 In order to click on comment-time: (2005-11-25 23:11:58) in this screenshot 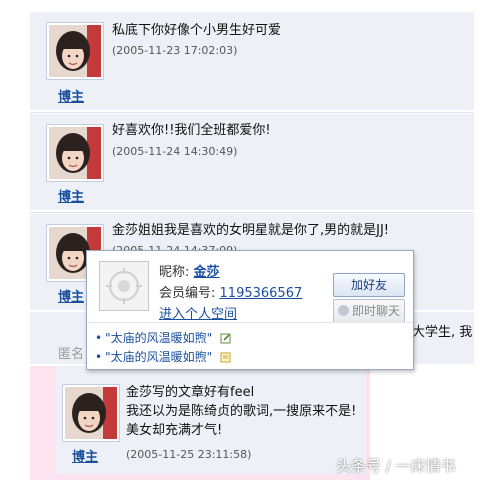, I will do `click(189, 454)`.